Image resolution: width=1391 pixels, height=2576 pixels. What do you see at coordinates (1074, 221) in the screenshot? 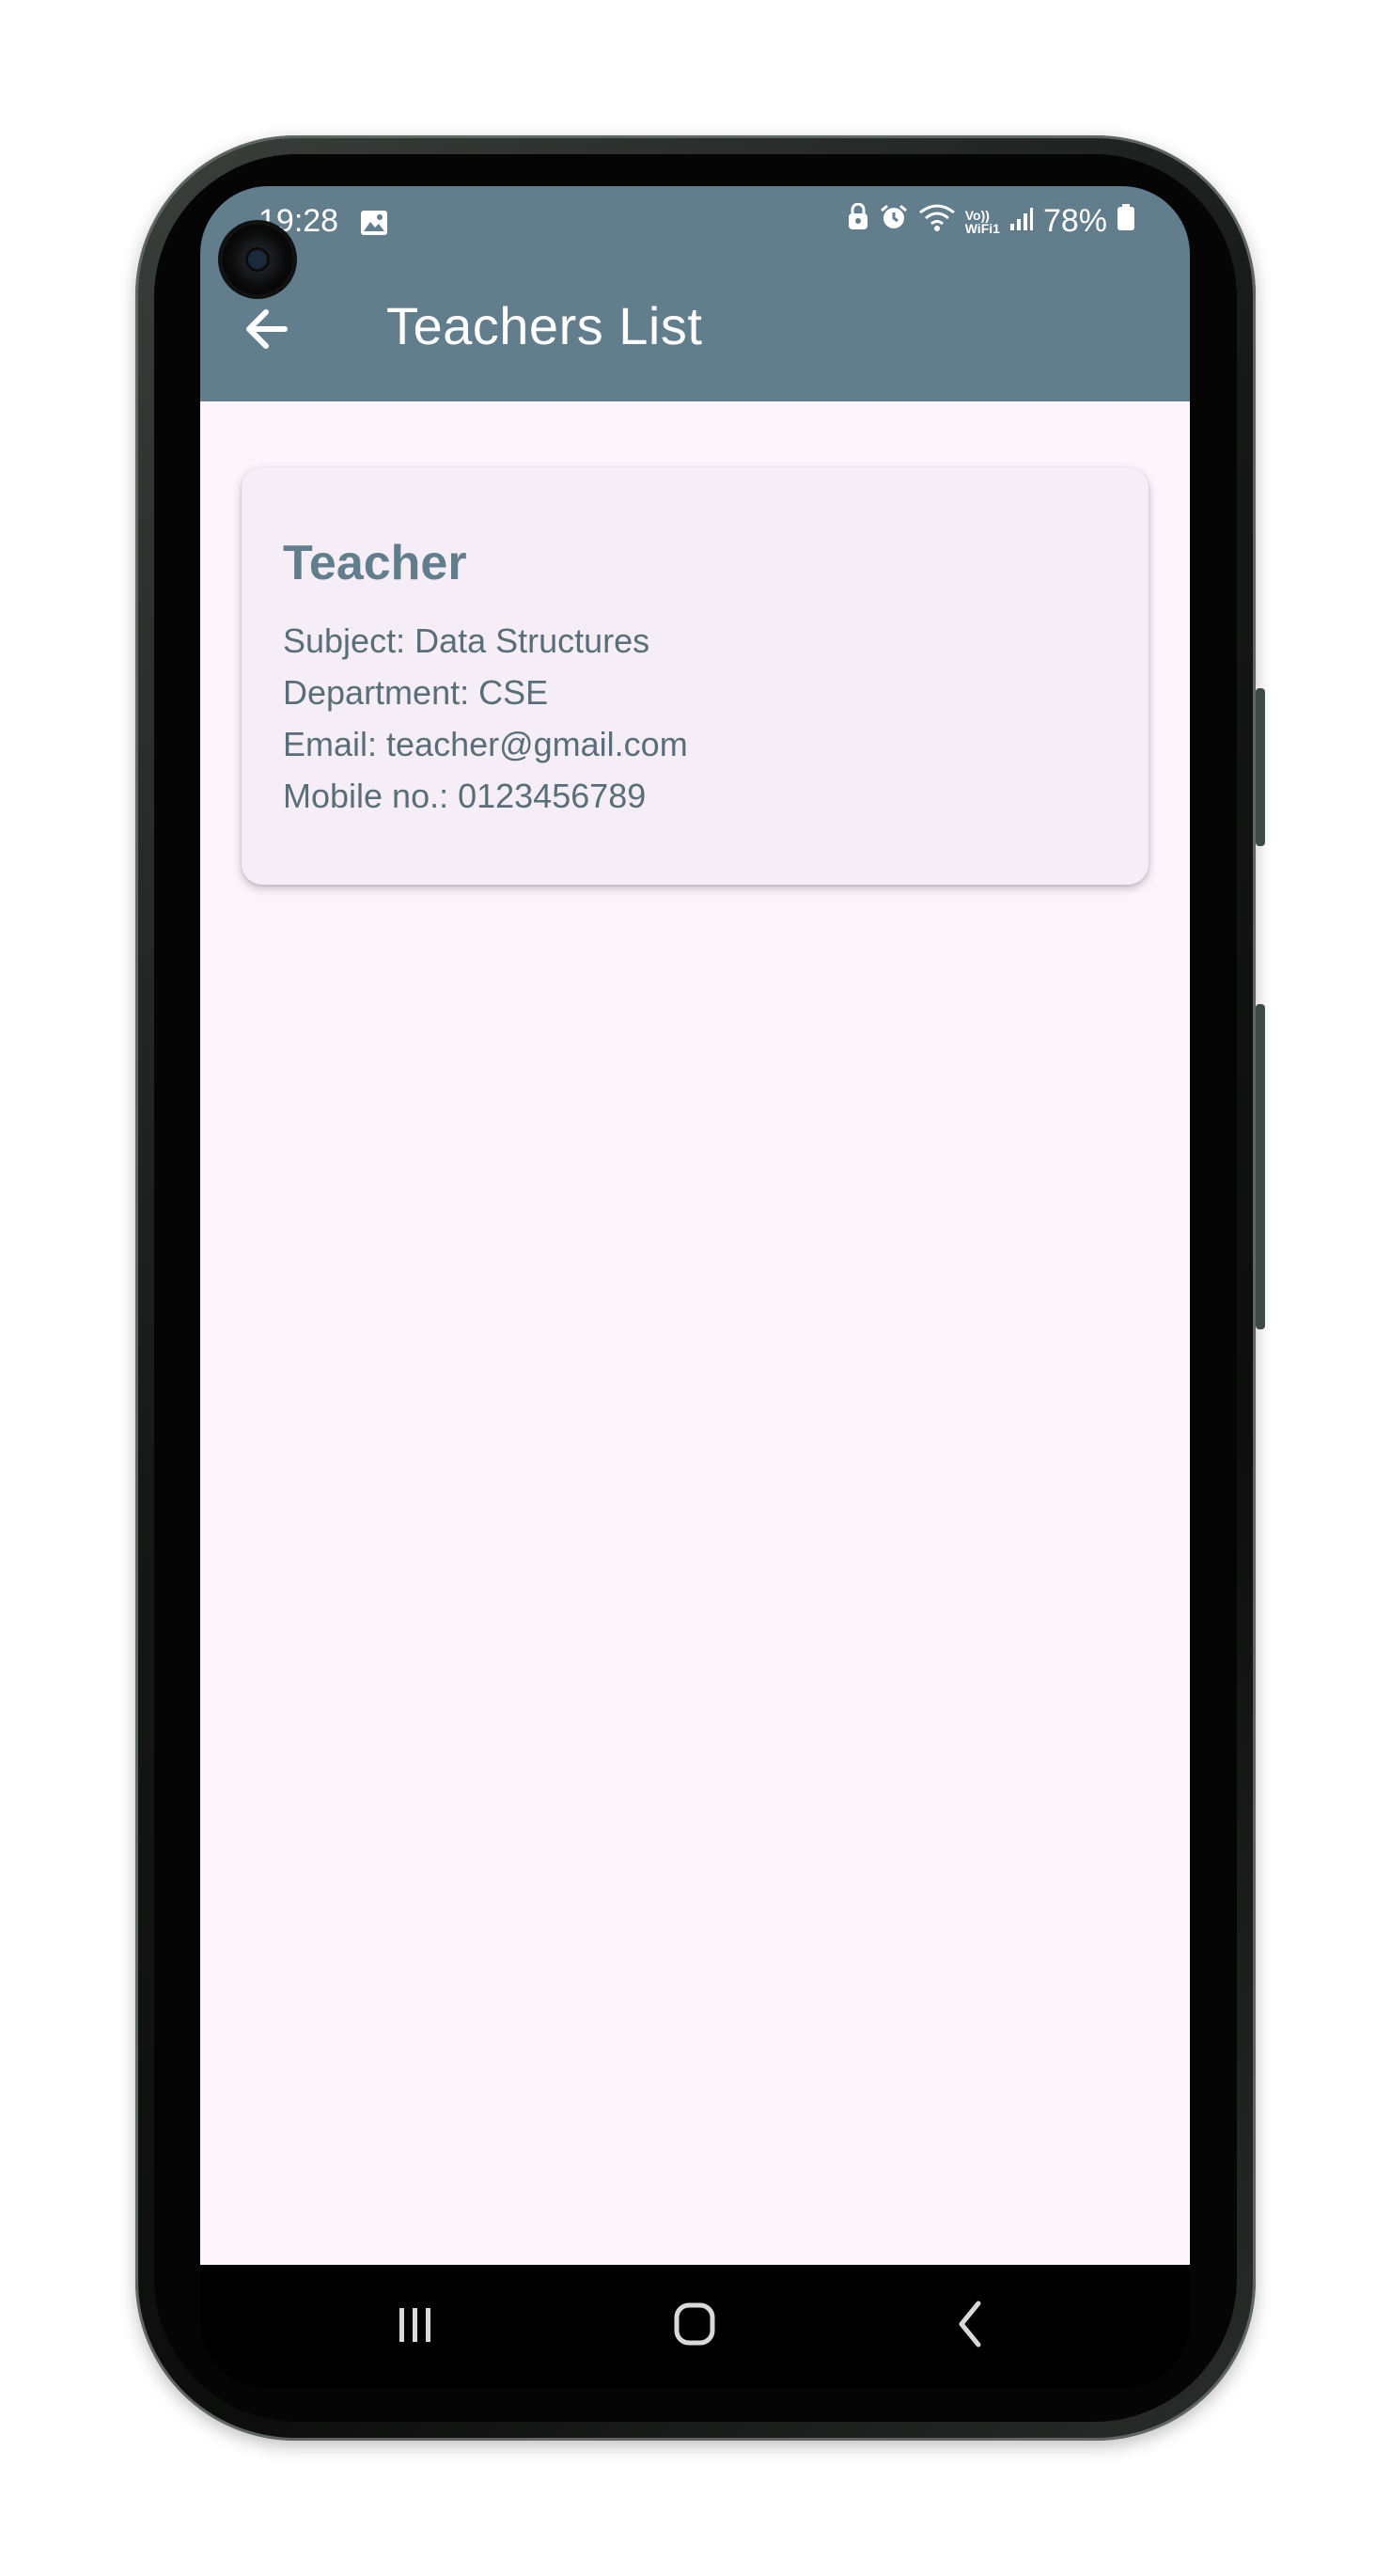
I see `battery-percent: 78%` at bounding box center [1074, 221].